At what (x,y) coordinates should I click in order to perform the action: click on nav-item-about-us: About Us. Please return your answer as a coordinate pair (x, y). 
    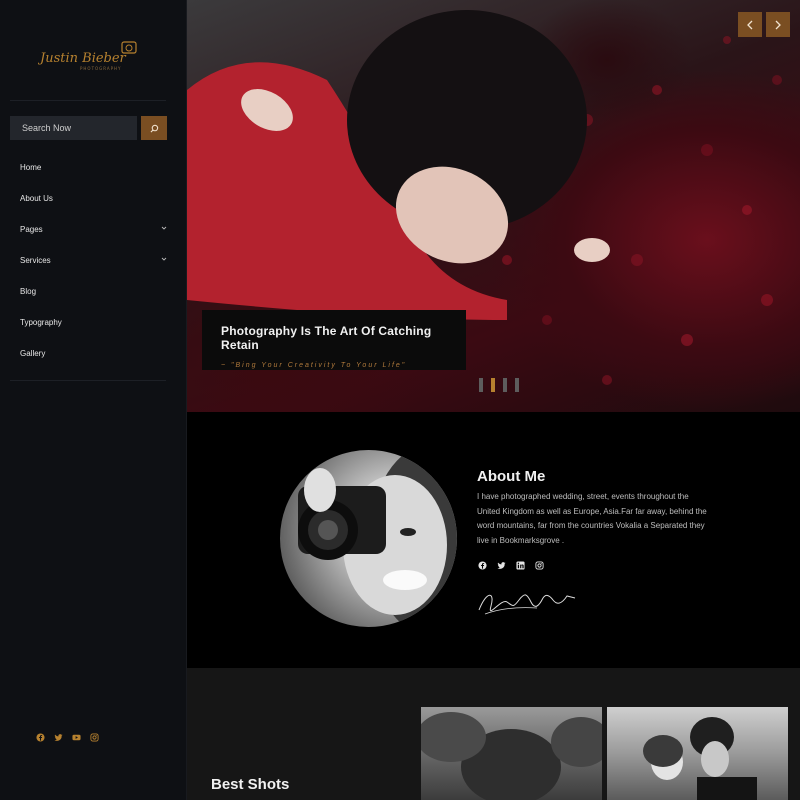
    Looking at the image, I should click on (93, 198).